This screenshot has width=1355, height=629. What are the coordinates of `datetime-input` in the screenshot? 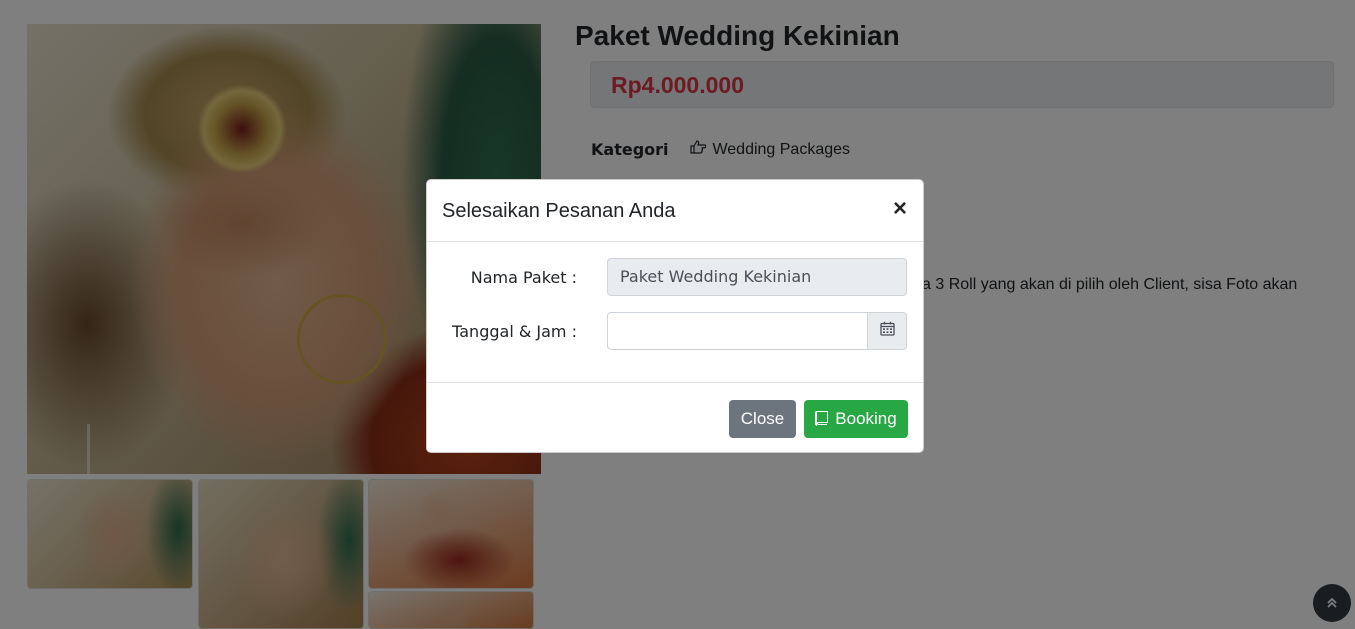 It's located at (737, 331).